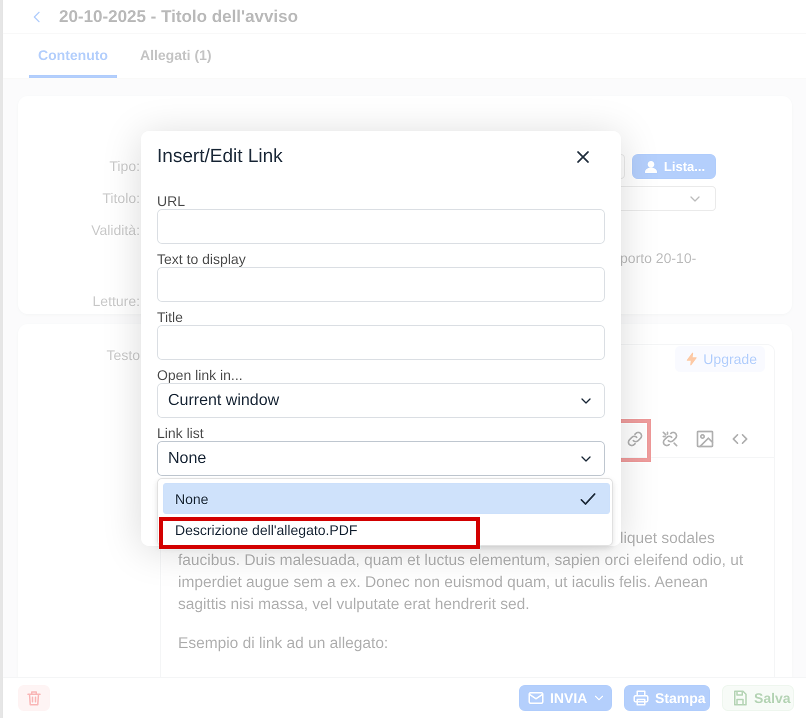  I want to click on field-label: Title, so click(170, 317).